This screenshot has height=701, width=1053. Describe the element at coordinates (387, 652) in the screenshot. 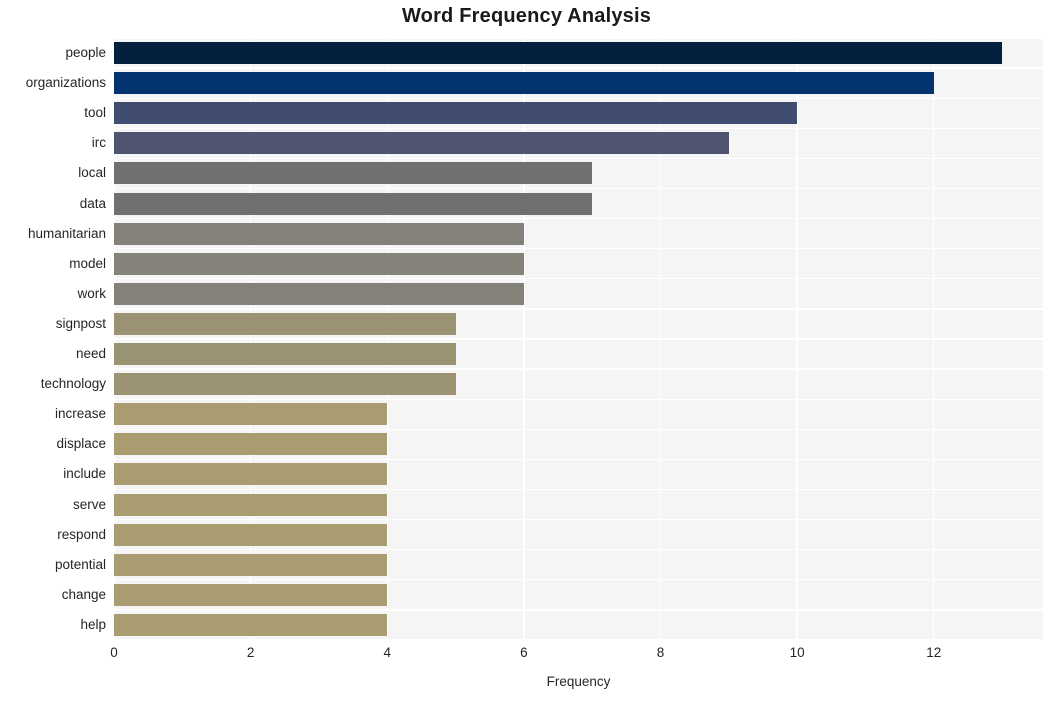

I see `x-tick-label: 4` at that location.